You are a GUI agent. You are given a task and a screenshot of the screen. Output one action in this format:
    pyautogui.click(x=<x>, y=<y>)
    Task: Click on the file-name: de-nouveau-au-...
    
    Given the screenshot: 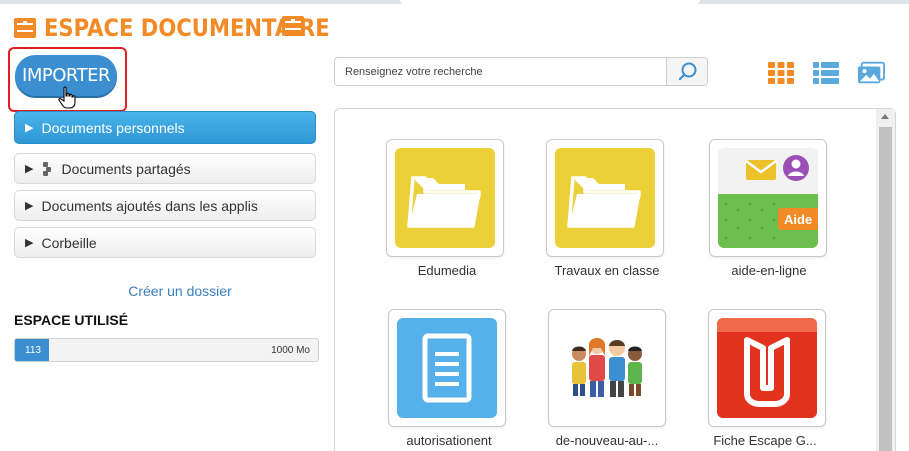 What is the action you would take?
    pyautogui.click(x=607, y=440)
    